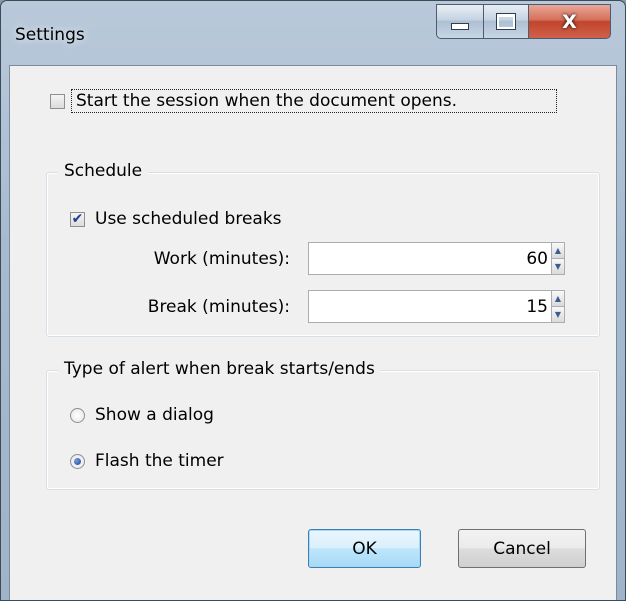 Image resolution: width=626 pixels, height=601 pixels. What do you see at coordinates (159, 461) in the screenshot?
I see `flash-timer-label: Flash the timer` at bounding box center [159, 461].